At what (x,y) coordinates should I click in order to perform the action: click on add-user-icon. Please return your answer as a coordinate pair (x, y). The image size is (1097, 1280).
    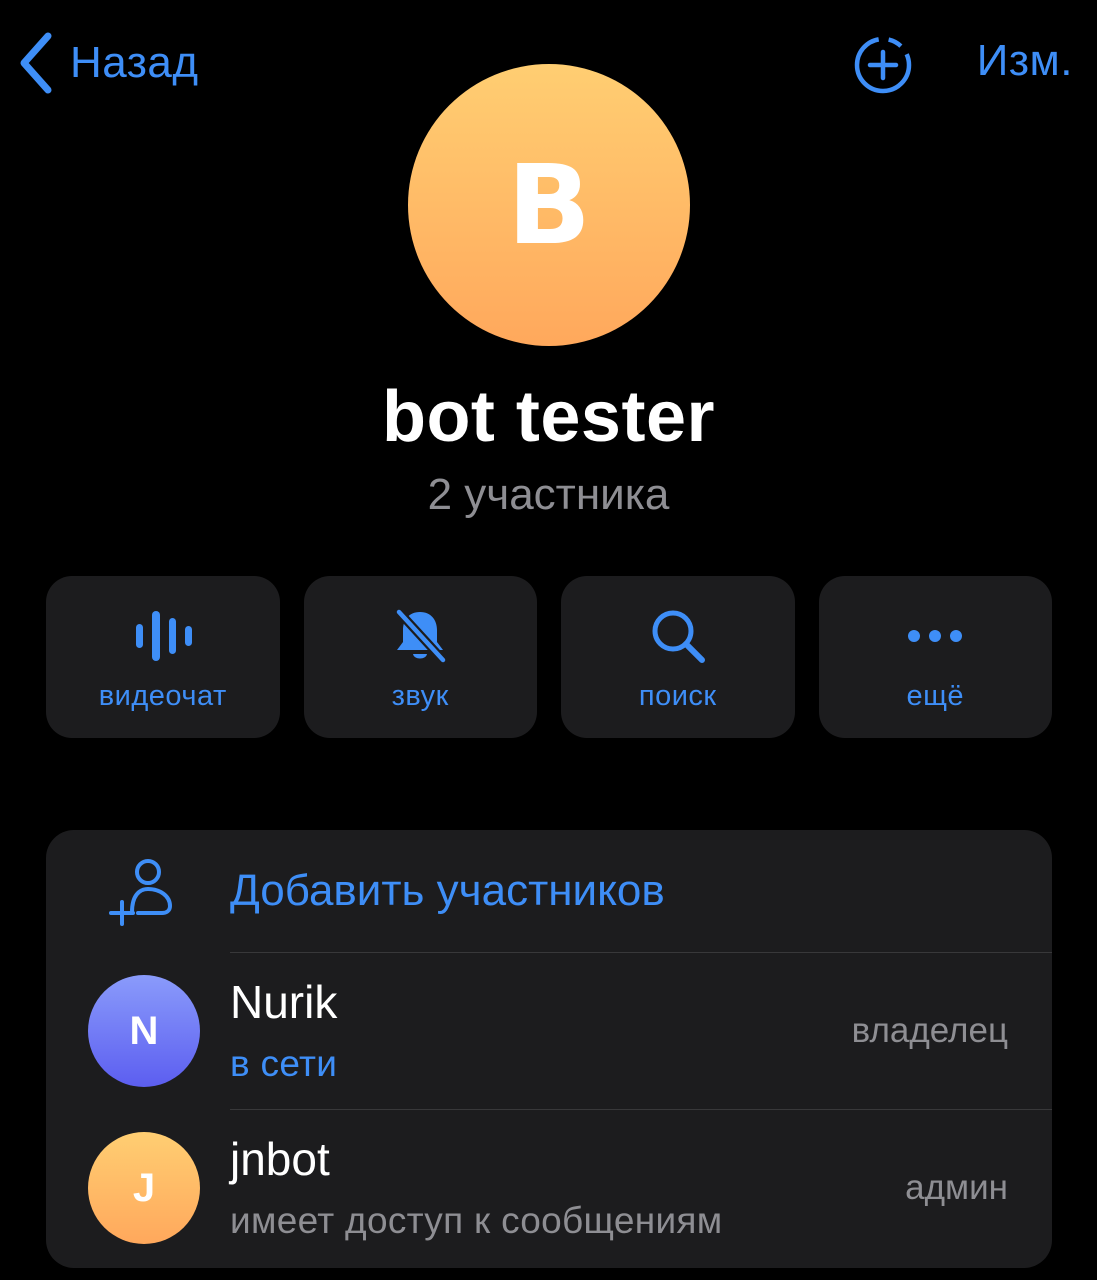
    Looking at the image, I should click on (141, 892).